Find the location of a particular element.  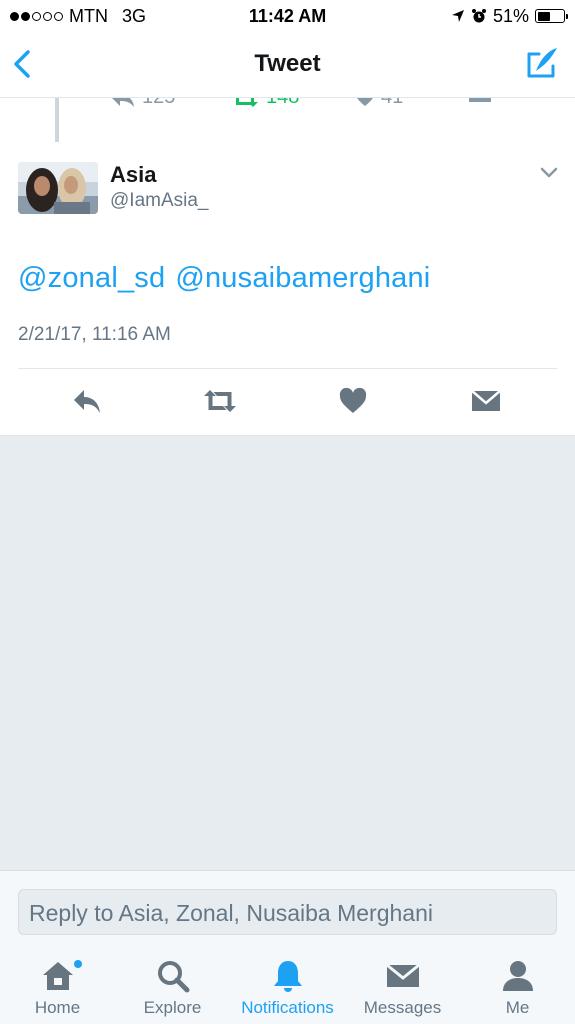

direct-message-icon is located at coordinates (480, 100).